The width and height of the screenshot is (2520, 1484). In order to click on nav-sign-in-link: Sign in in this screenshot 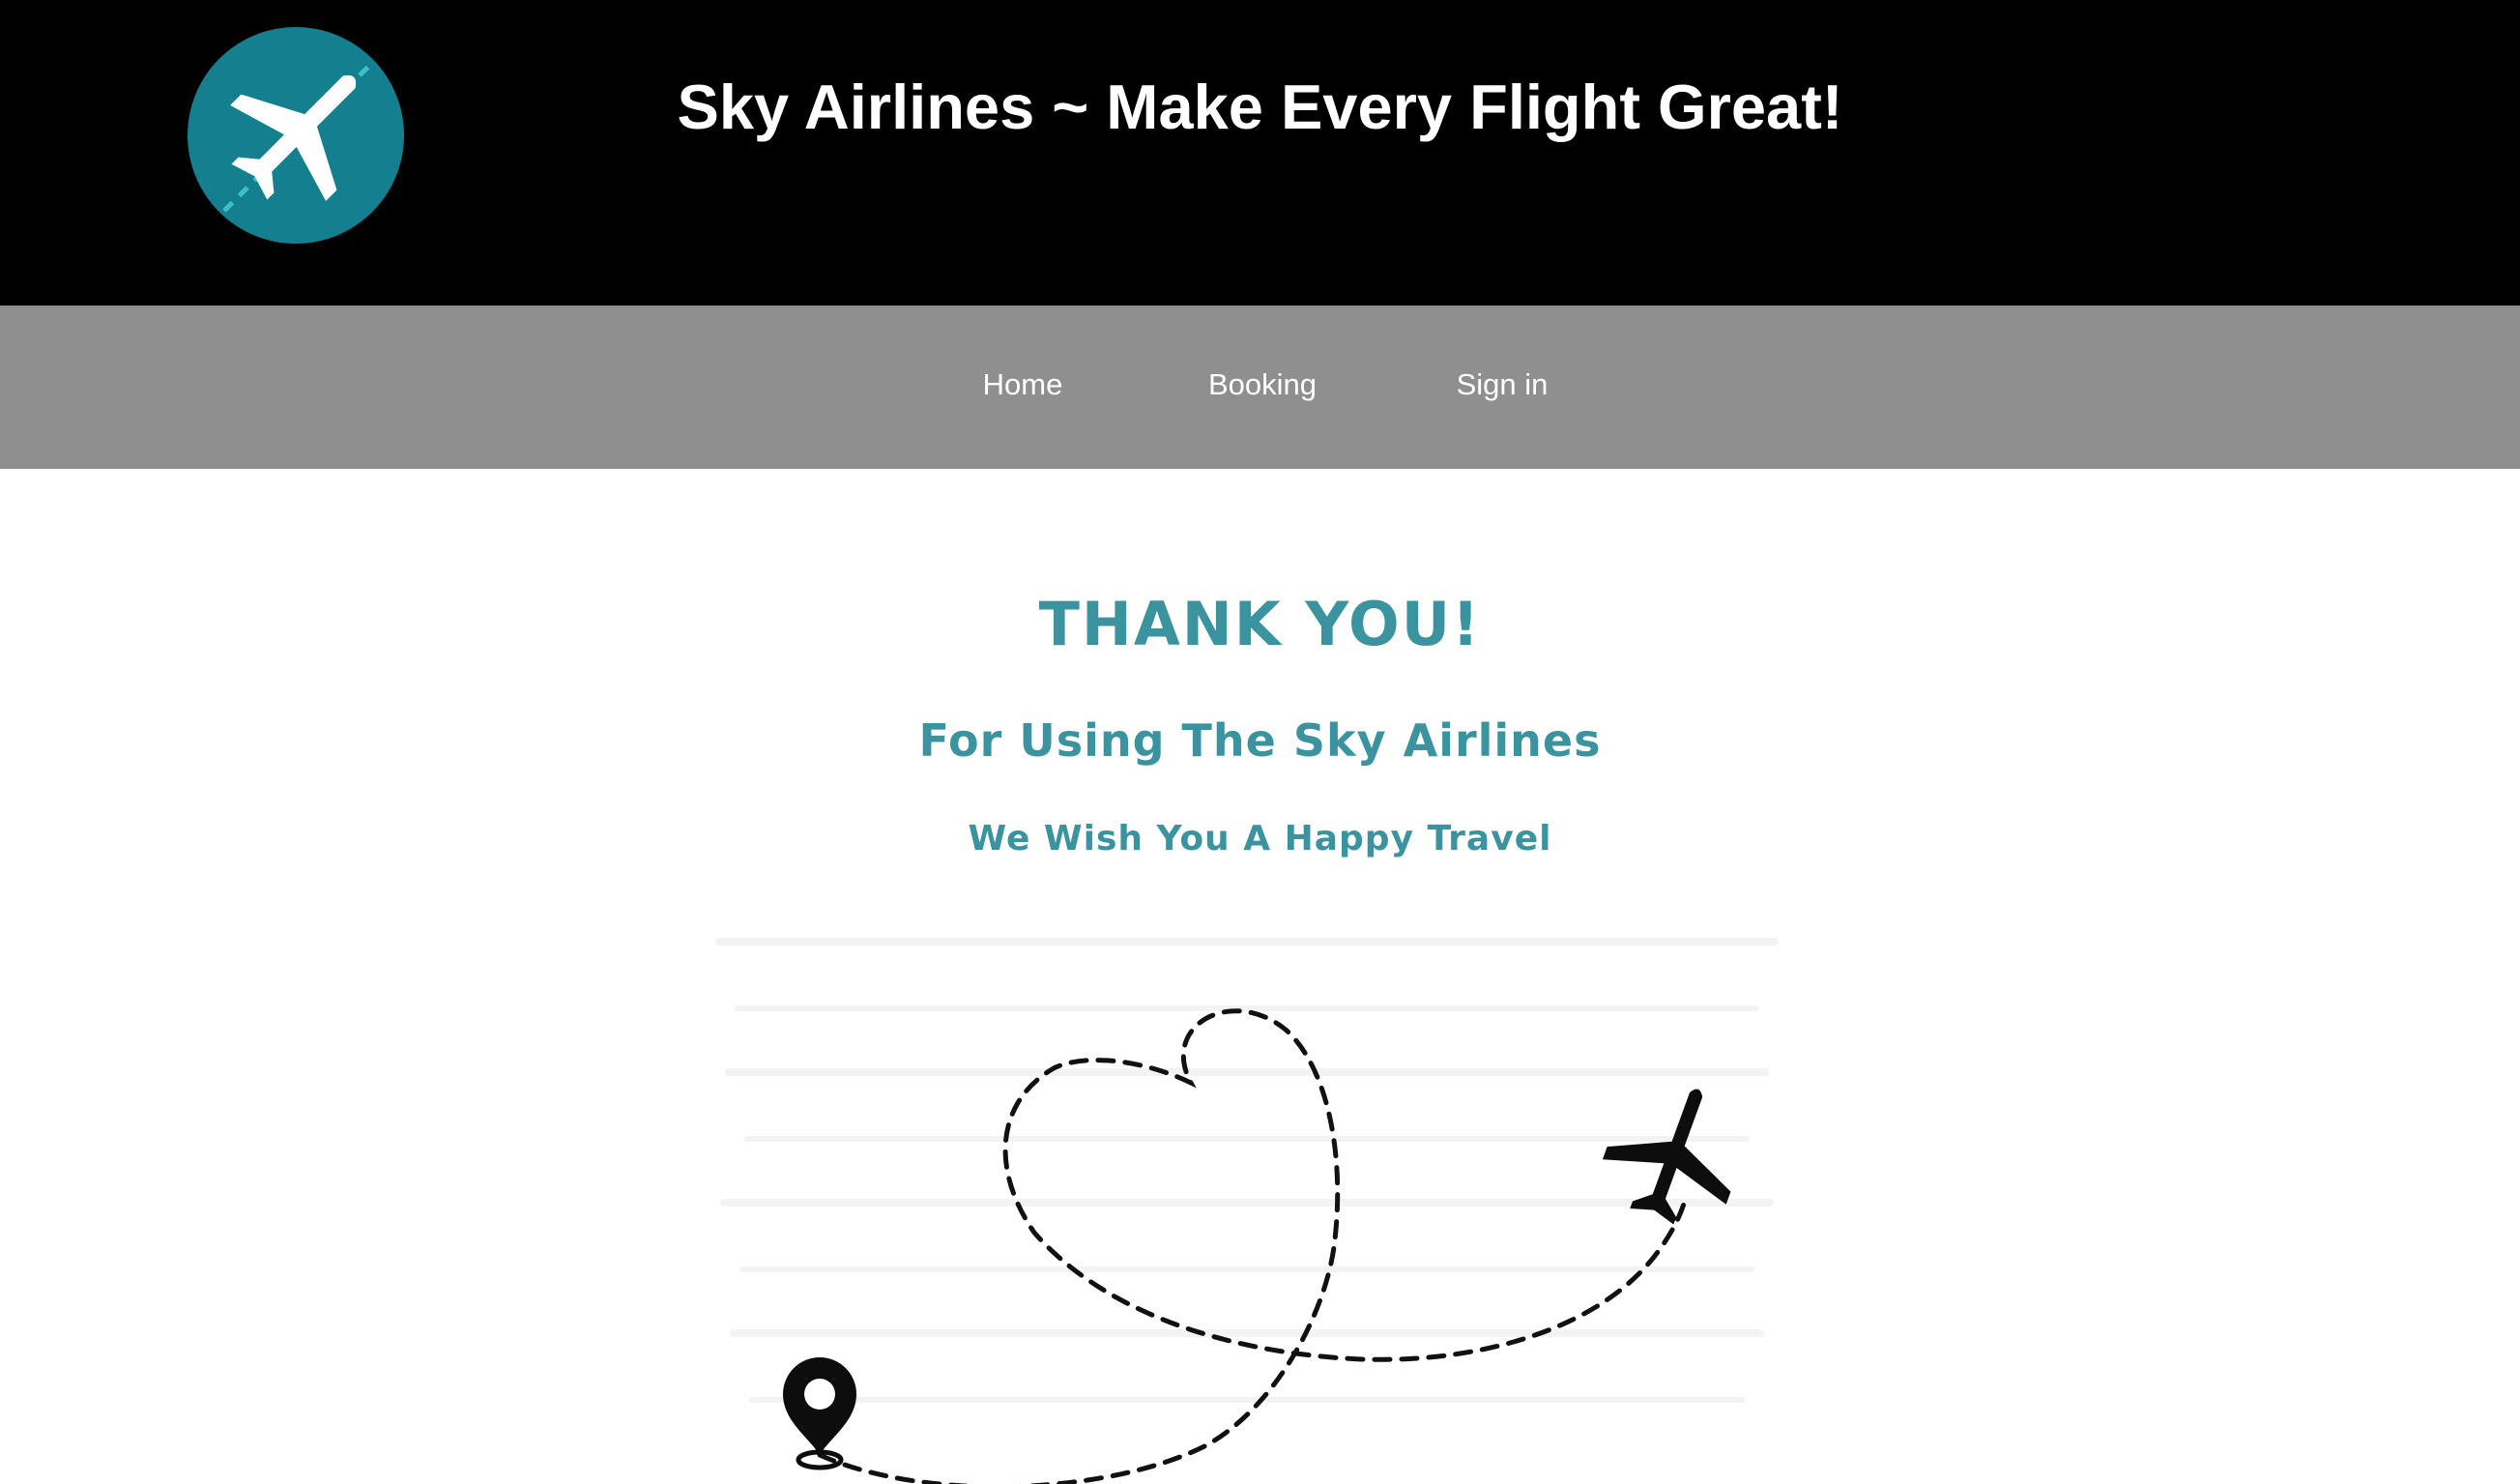, I will do `click(1503, 384)`.